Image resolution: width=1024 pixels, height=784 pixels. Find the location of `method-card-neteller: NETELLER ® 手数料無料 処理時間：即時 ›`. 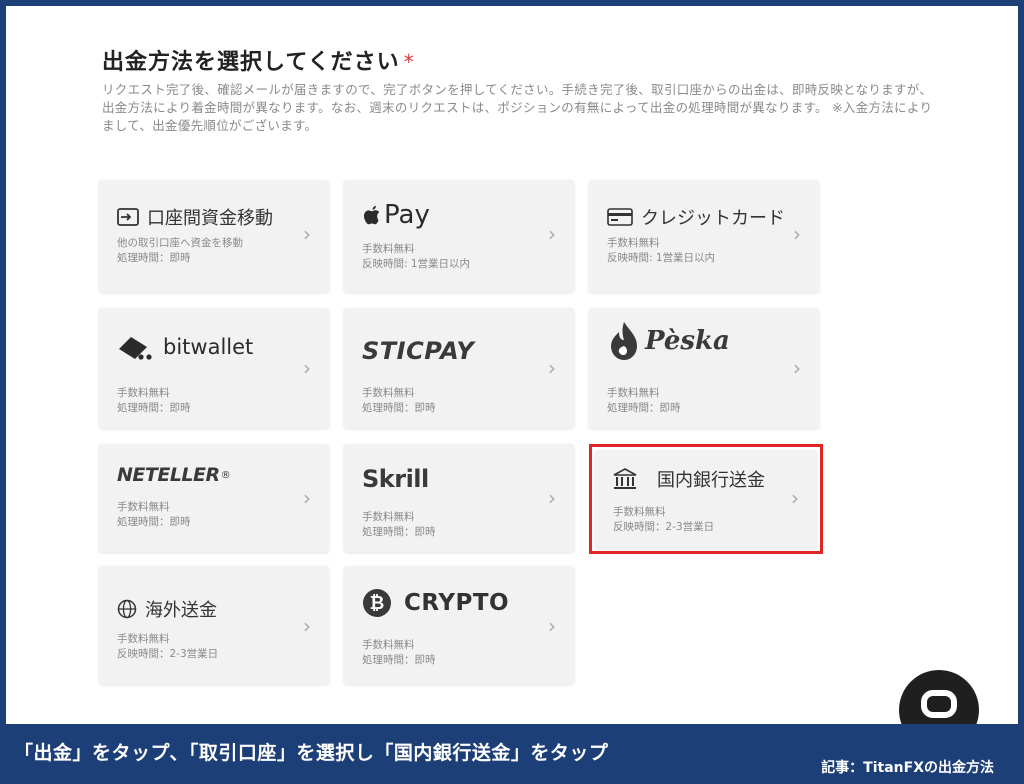

method-card-neteller: NETELLER ® 手数料無料 処理時間：即時 › is located at coordinates (214, 498).